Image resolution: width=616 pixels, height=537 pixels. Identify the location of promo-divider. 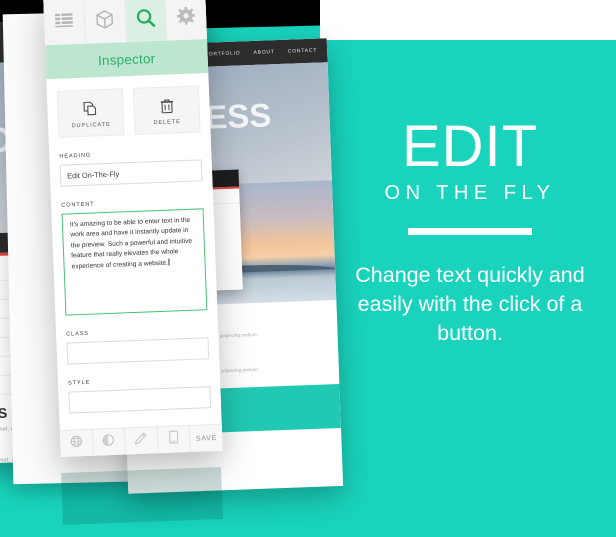
(470, 231).